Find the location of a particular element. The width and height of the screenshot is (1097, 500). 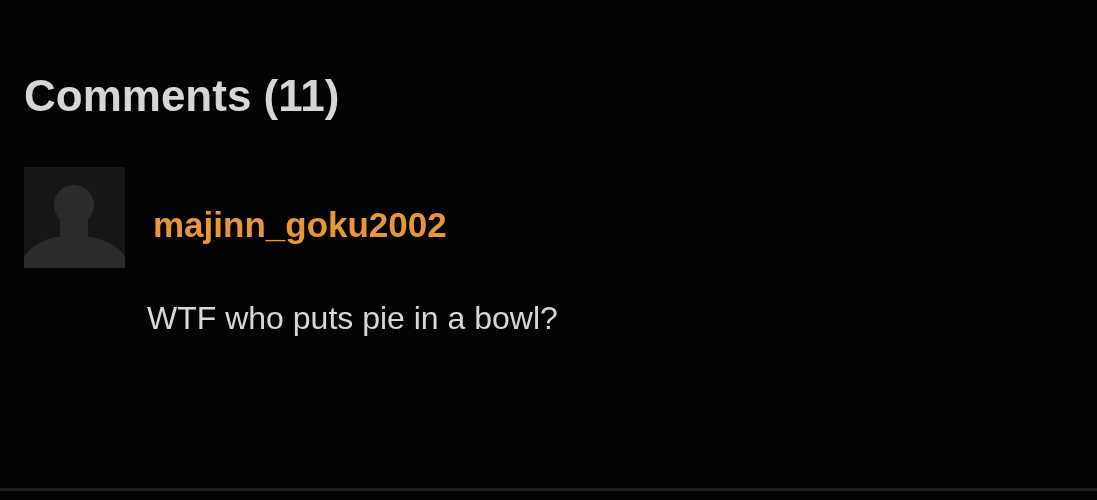

comments-heading: Comments (11) is located at coordinates (182, 96).